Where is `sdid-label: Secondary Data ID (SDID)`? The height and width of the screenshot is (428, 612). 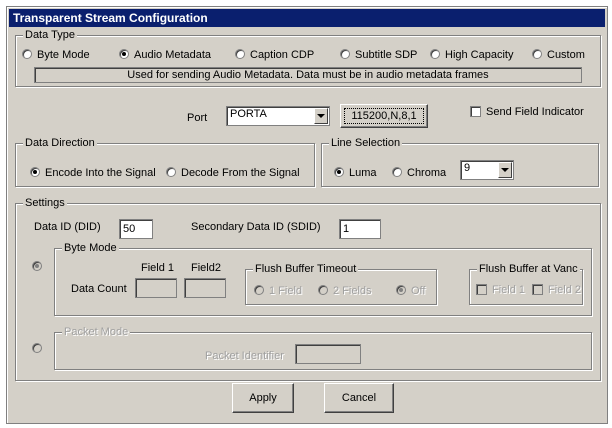
sdid-label: Secondary Data ID (SDID) is located at coordinates (256, 227).